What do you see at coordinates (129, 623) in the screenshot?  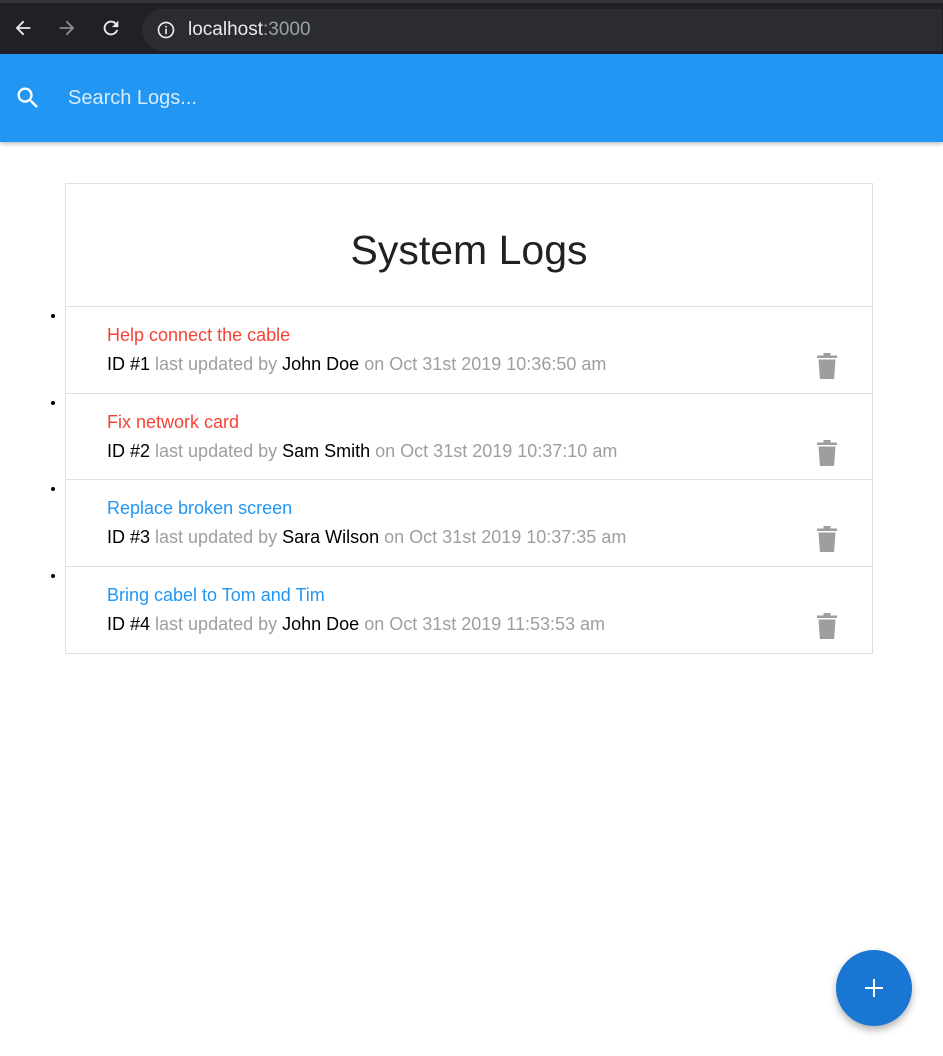 I see `log-id: ID #4` at bounding box center [129, 623].